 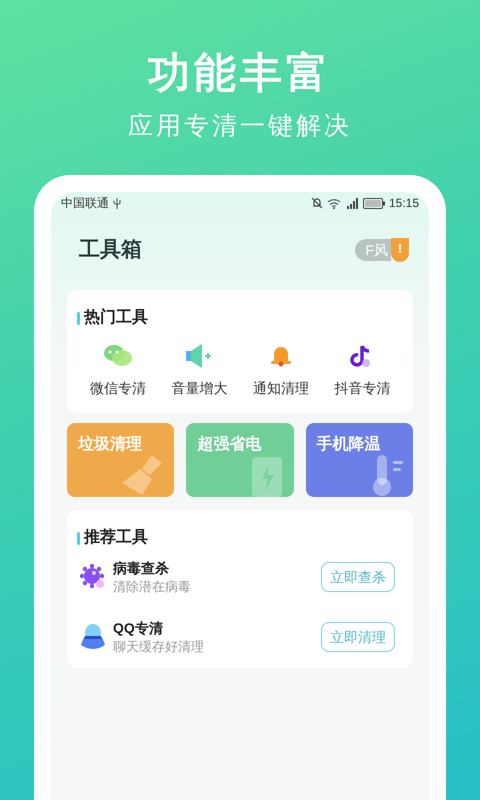 What do you see at coordinates (116, 538) in the screenshot?
I see `section-title: 推荐工具` at bounding box center [116, 538].